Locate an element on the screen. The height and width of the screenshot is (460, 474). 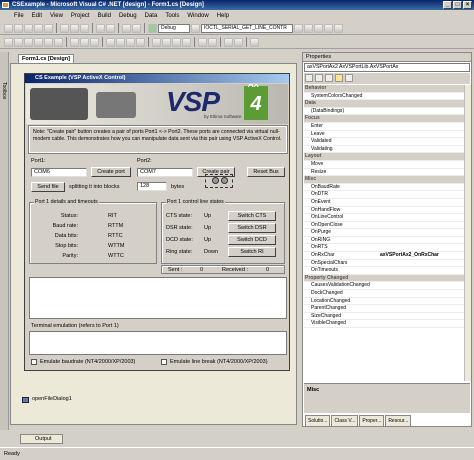
reset-bus-button: Reset Bus is located at coordinates (266, 172).